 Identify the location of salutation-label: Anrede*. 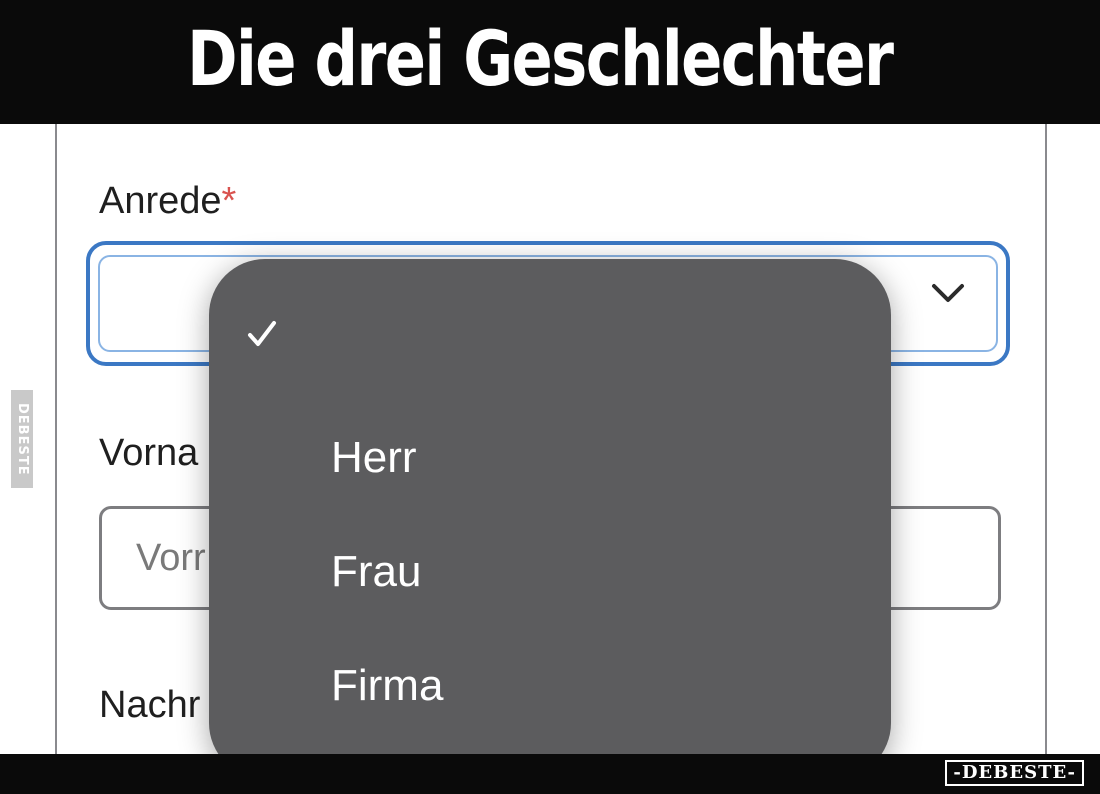
(167, 201).